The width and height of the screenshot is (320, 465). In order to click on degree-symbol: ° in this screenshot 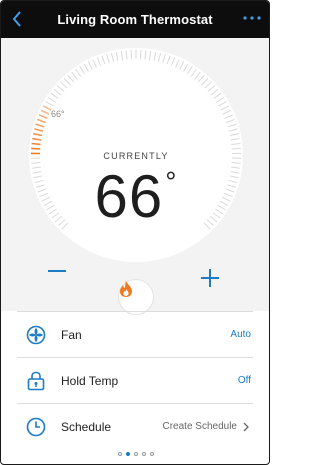, I will do `click(171, 181)`.